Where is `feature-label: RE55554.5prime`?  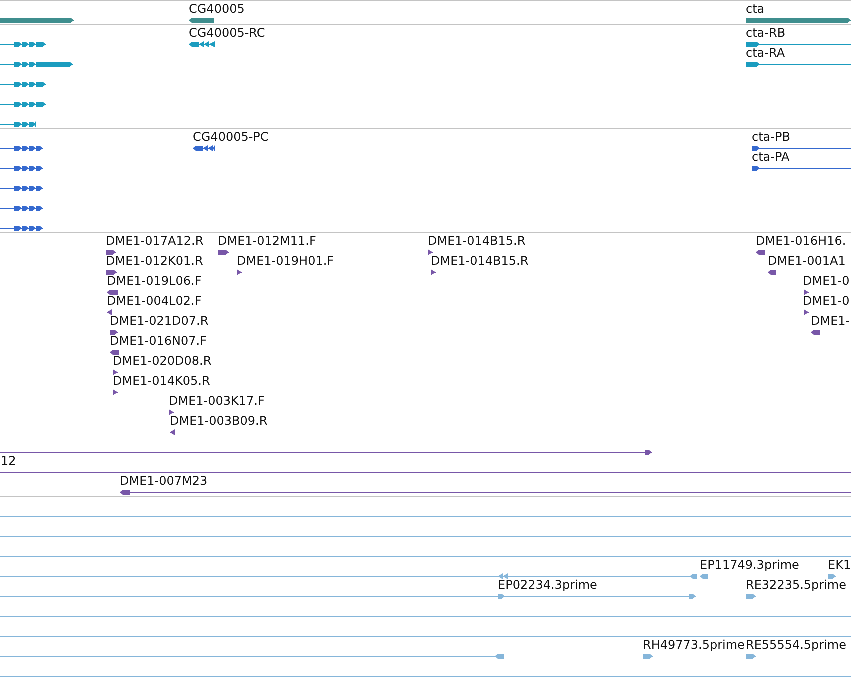
feature-label: RE55554.5prime is located at coordinates (796, 645).